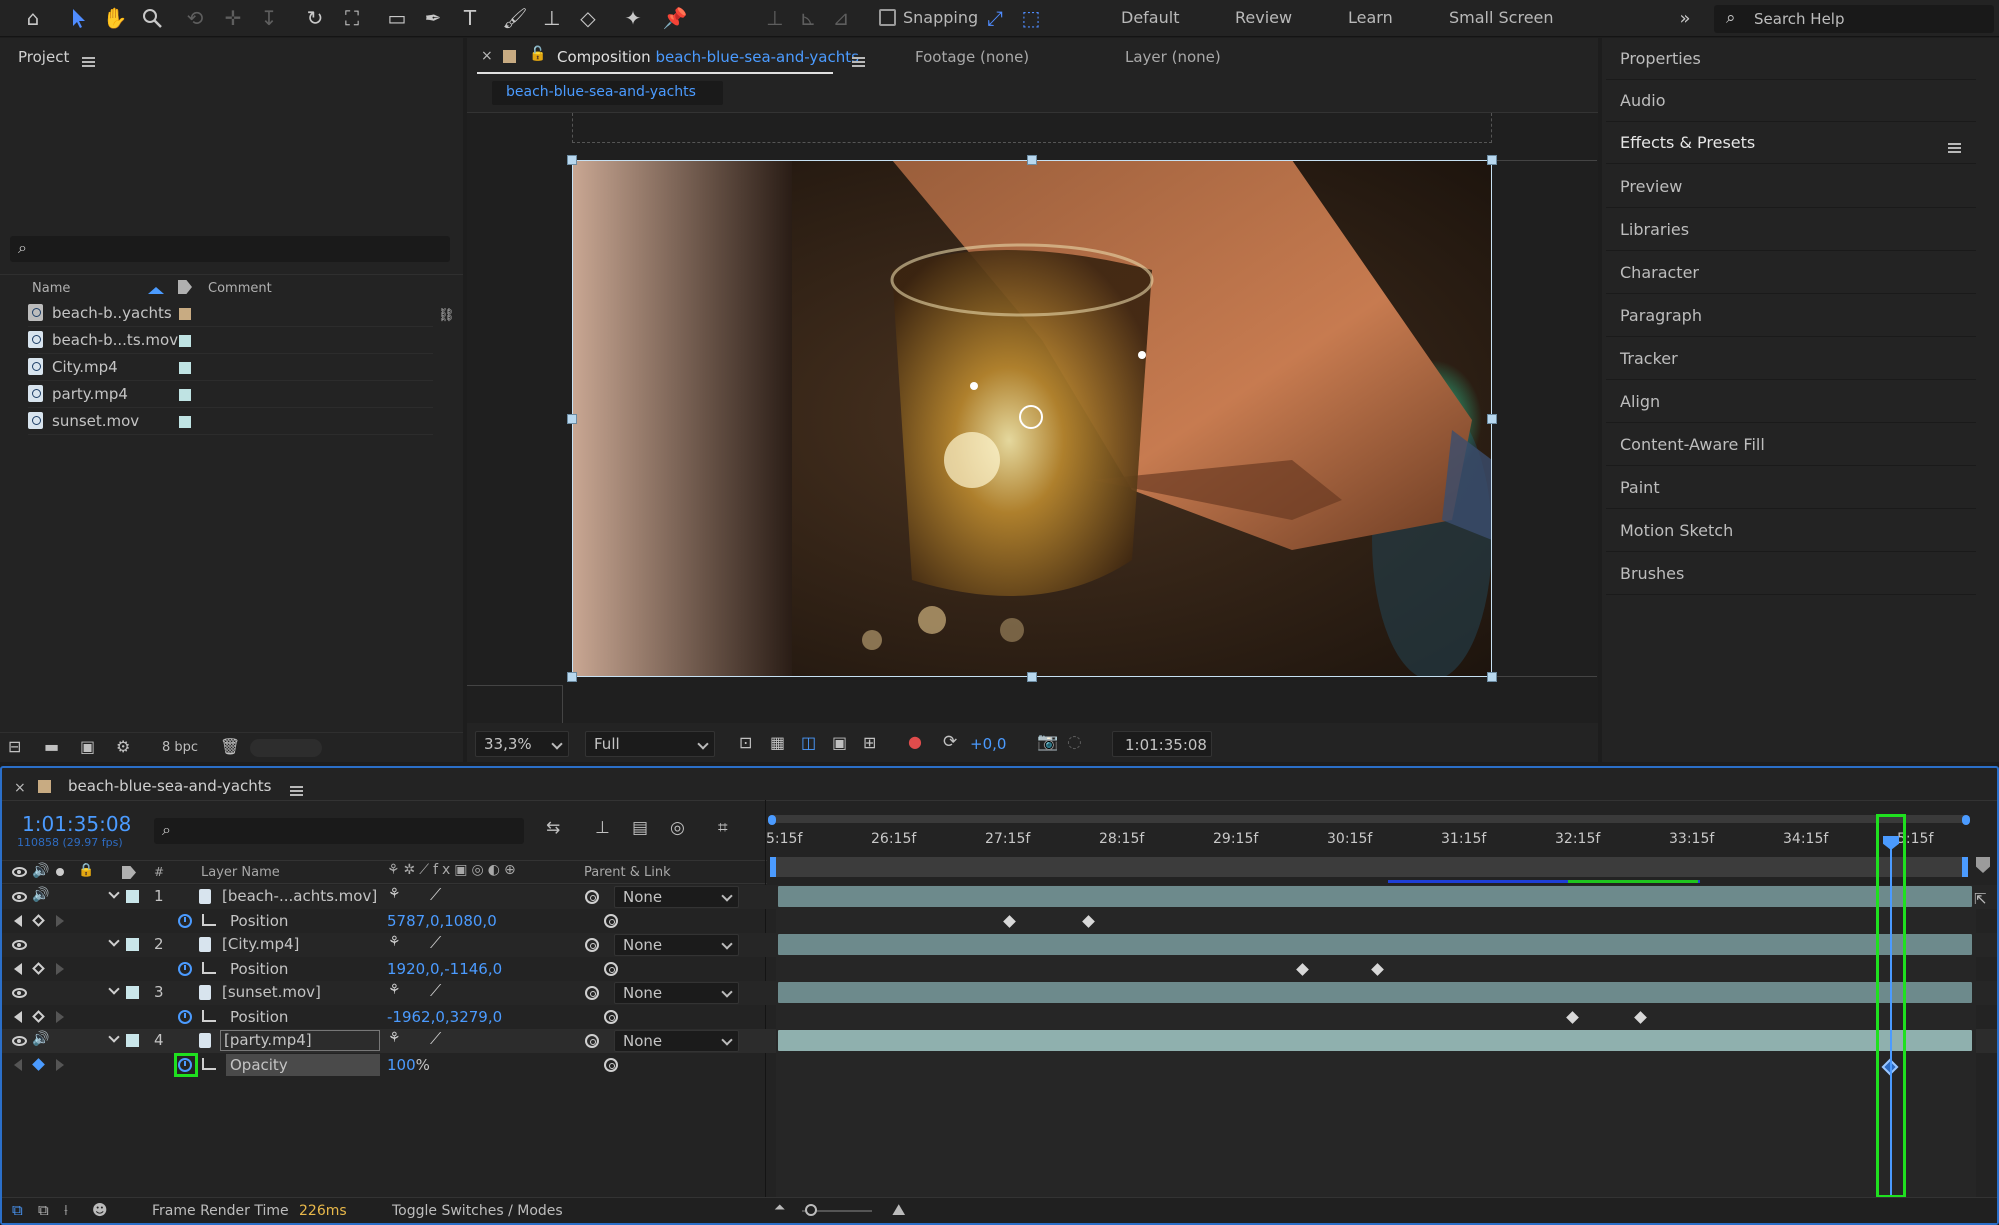 Image resolution: width=1999 pixels, height=1225 pixels. What do you see at coordinates (286, 748) in the screenshot?
I see `thumbnail-scroll` at bounding box center [286, 748].